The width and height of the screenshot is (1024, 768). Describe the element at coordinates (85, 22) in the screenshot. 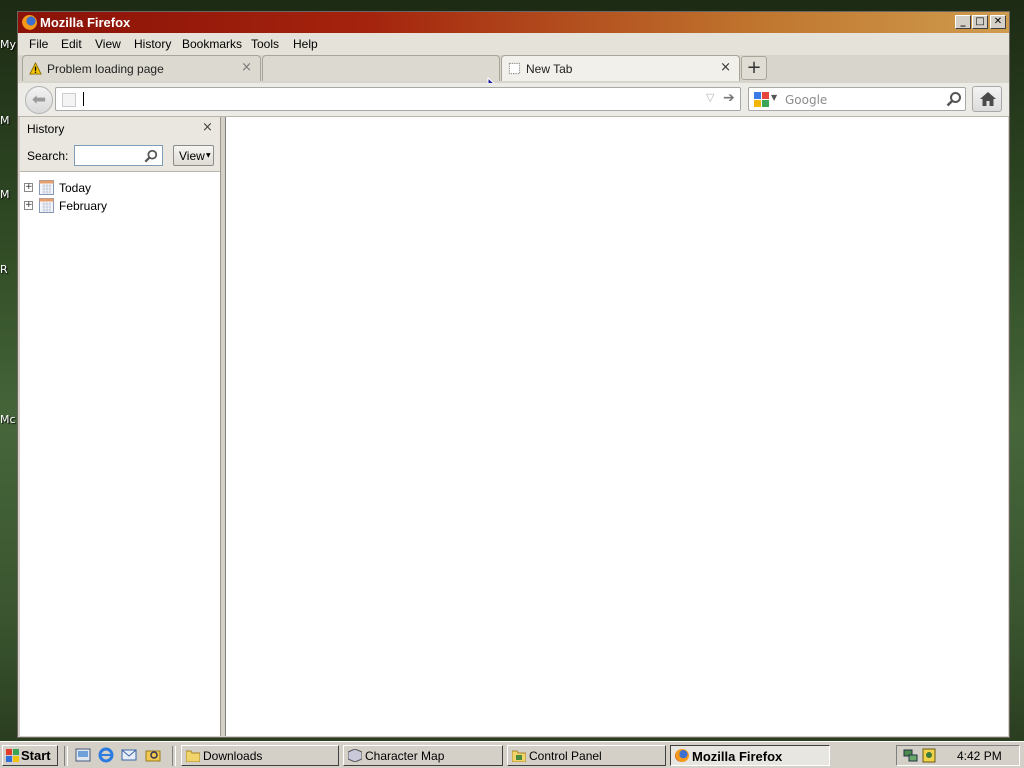

I see `window-title: Mozilla Firefox` at that location.